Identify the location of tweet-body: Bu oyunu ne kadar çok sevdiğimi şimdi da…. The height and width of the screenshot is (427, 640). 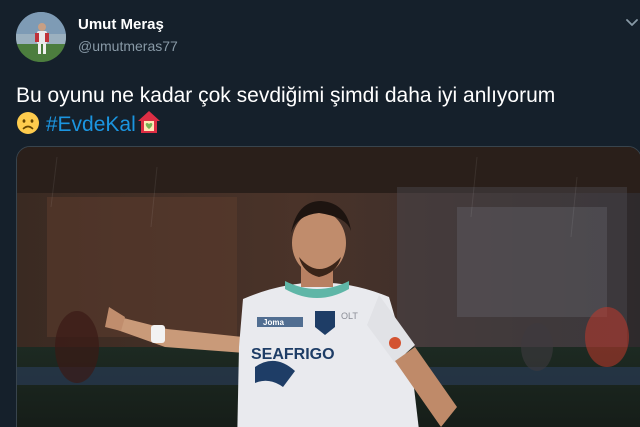
(286, 95).